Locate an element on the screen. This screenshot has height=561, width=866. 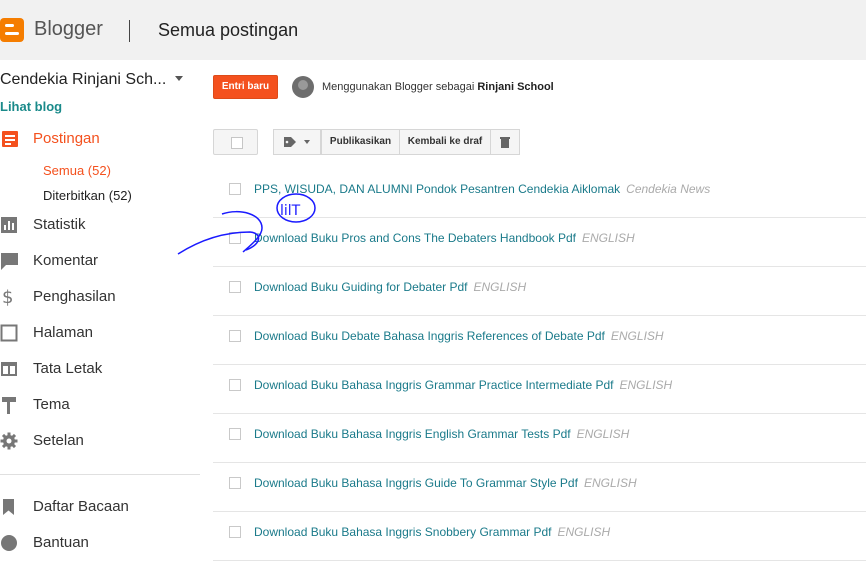
sidebar-item-theme: Tema is located at coordinates (100, 405).